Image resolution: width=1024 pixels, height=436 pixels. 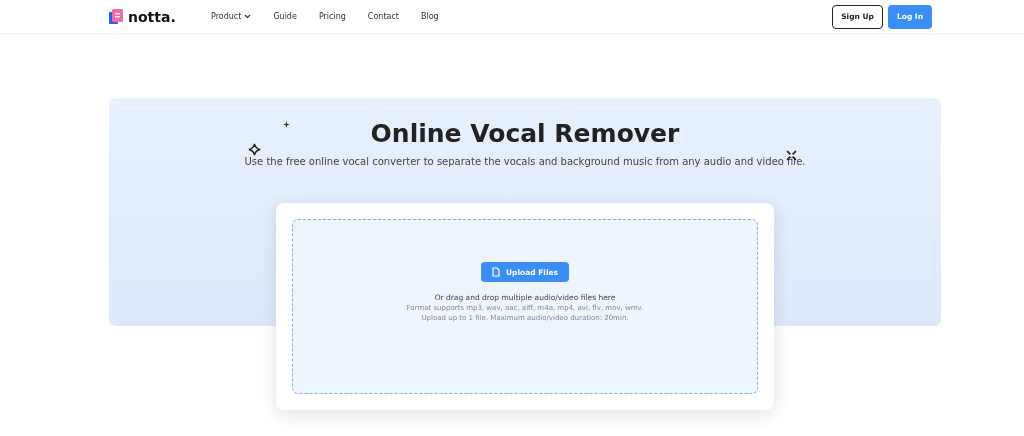 What do you see at coordinates (285, 16) in the screenshot?
I see `nav-link: Guide` at bounding box center [285, 16].